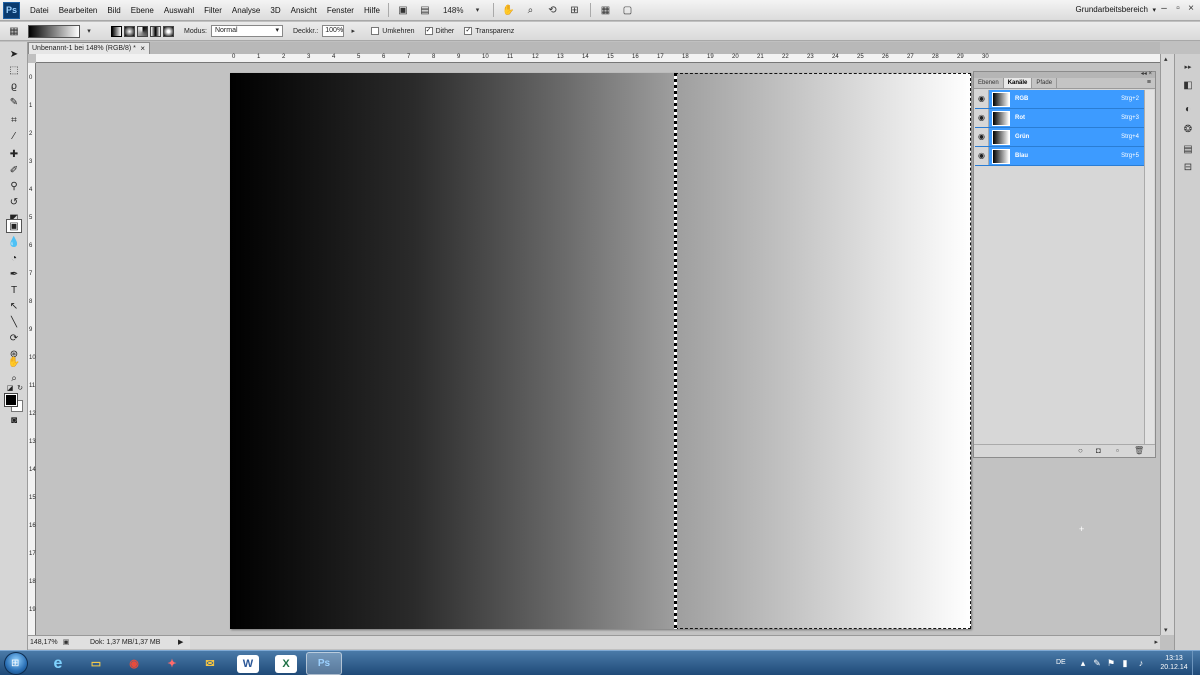 The image size is (1200, 675). Describe the element at coordinates (574, 10) in the screenshot. I see `ruler-icon: ⊞` at that location.